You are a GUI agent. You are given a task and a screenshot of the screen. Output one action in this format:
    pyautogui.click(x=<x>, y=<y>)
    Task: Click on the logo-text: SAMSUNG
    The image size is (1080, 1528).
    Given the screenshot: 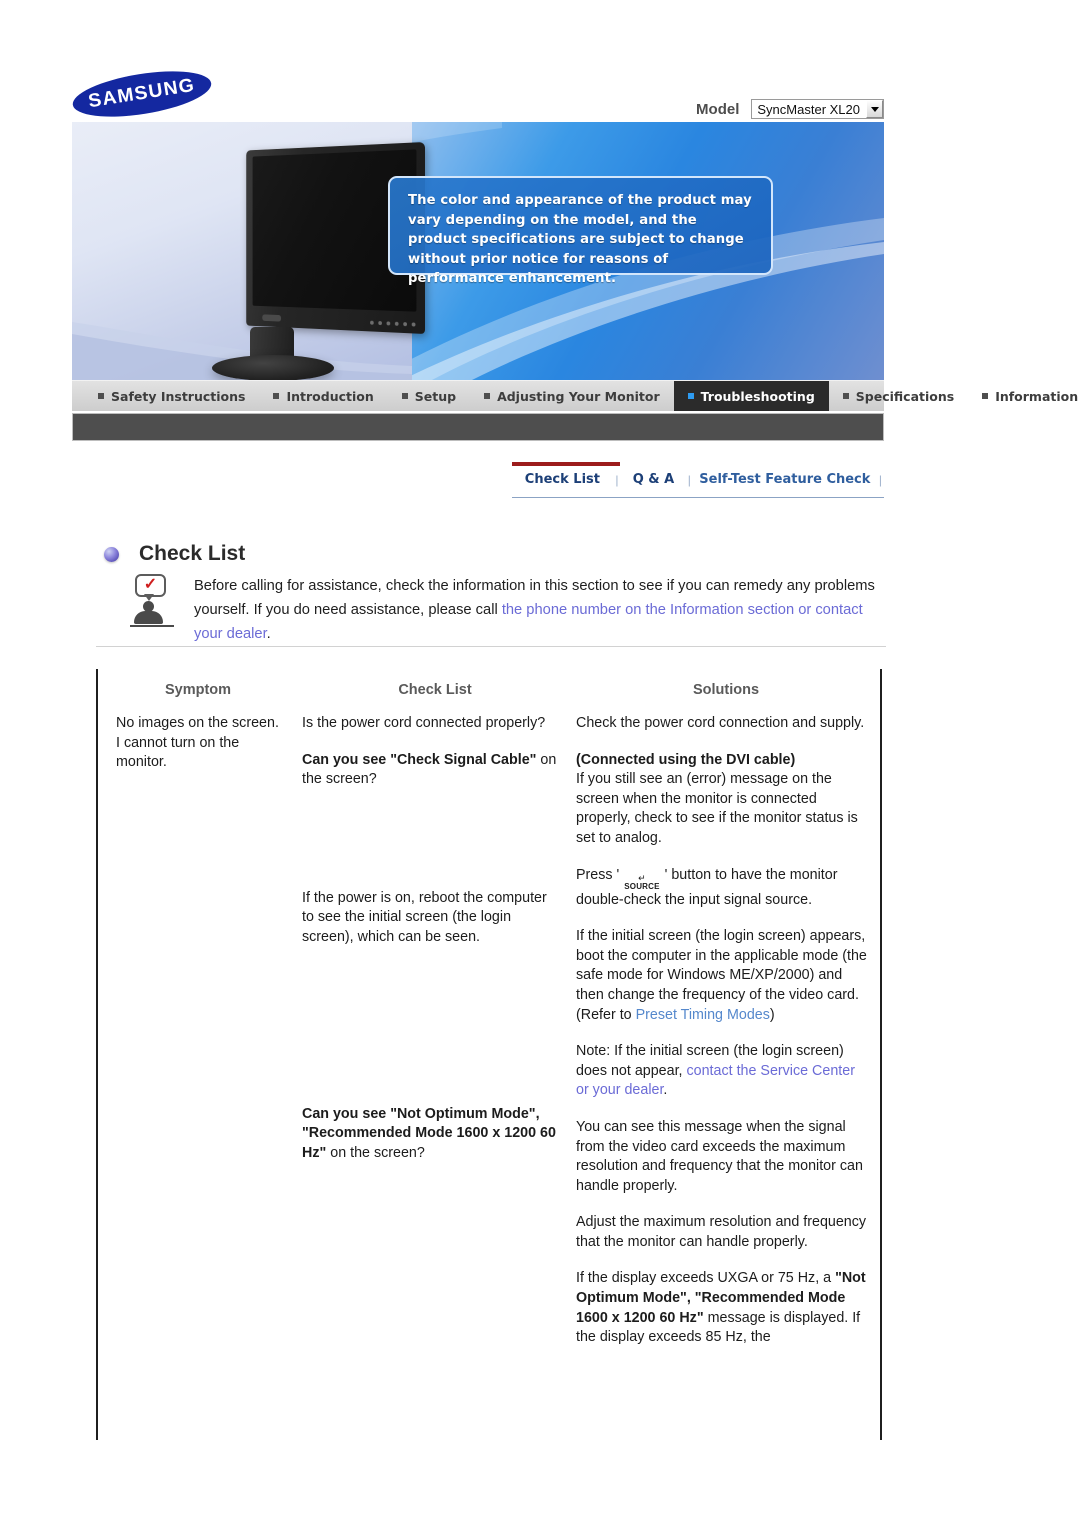 What is the action you would take?
    pyautogui.click(x=142, y=93)
    